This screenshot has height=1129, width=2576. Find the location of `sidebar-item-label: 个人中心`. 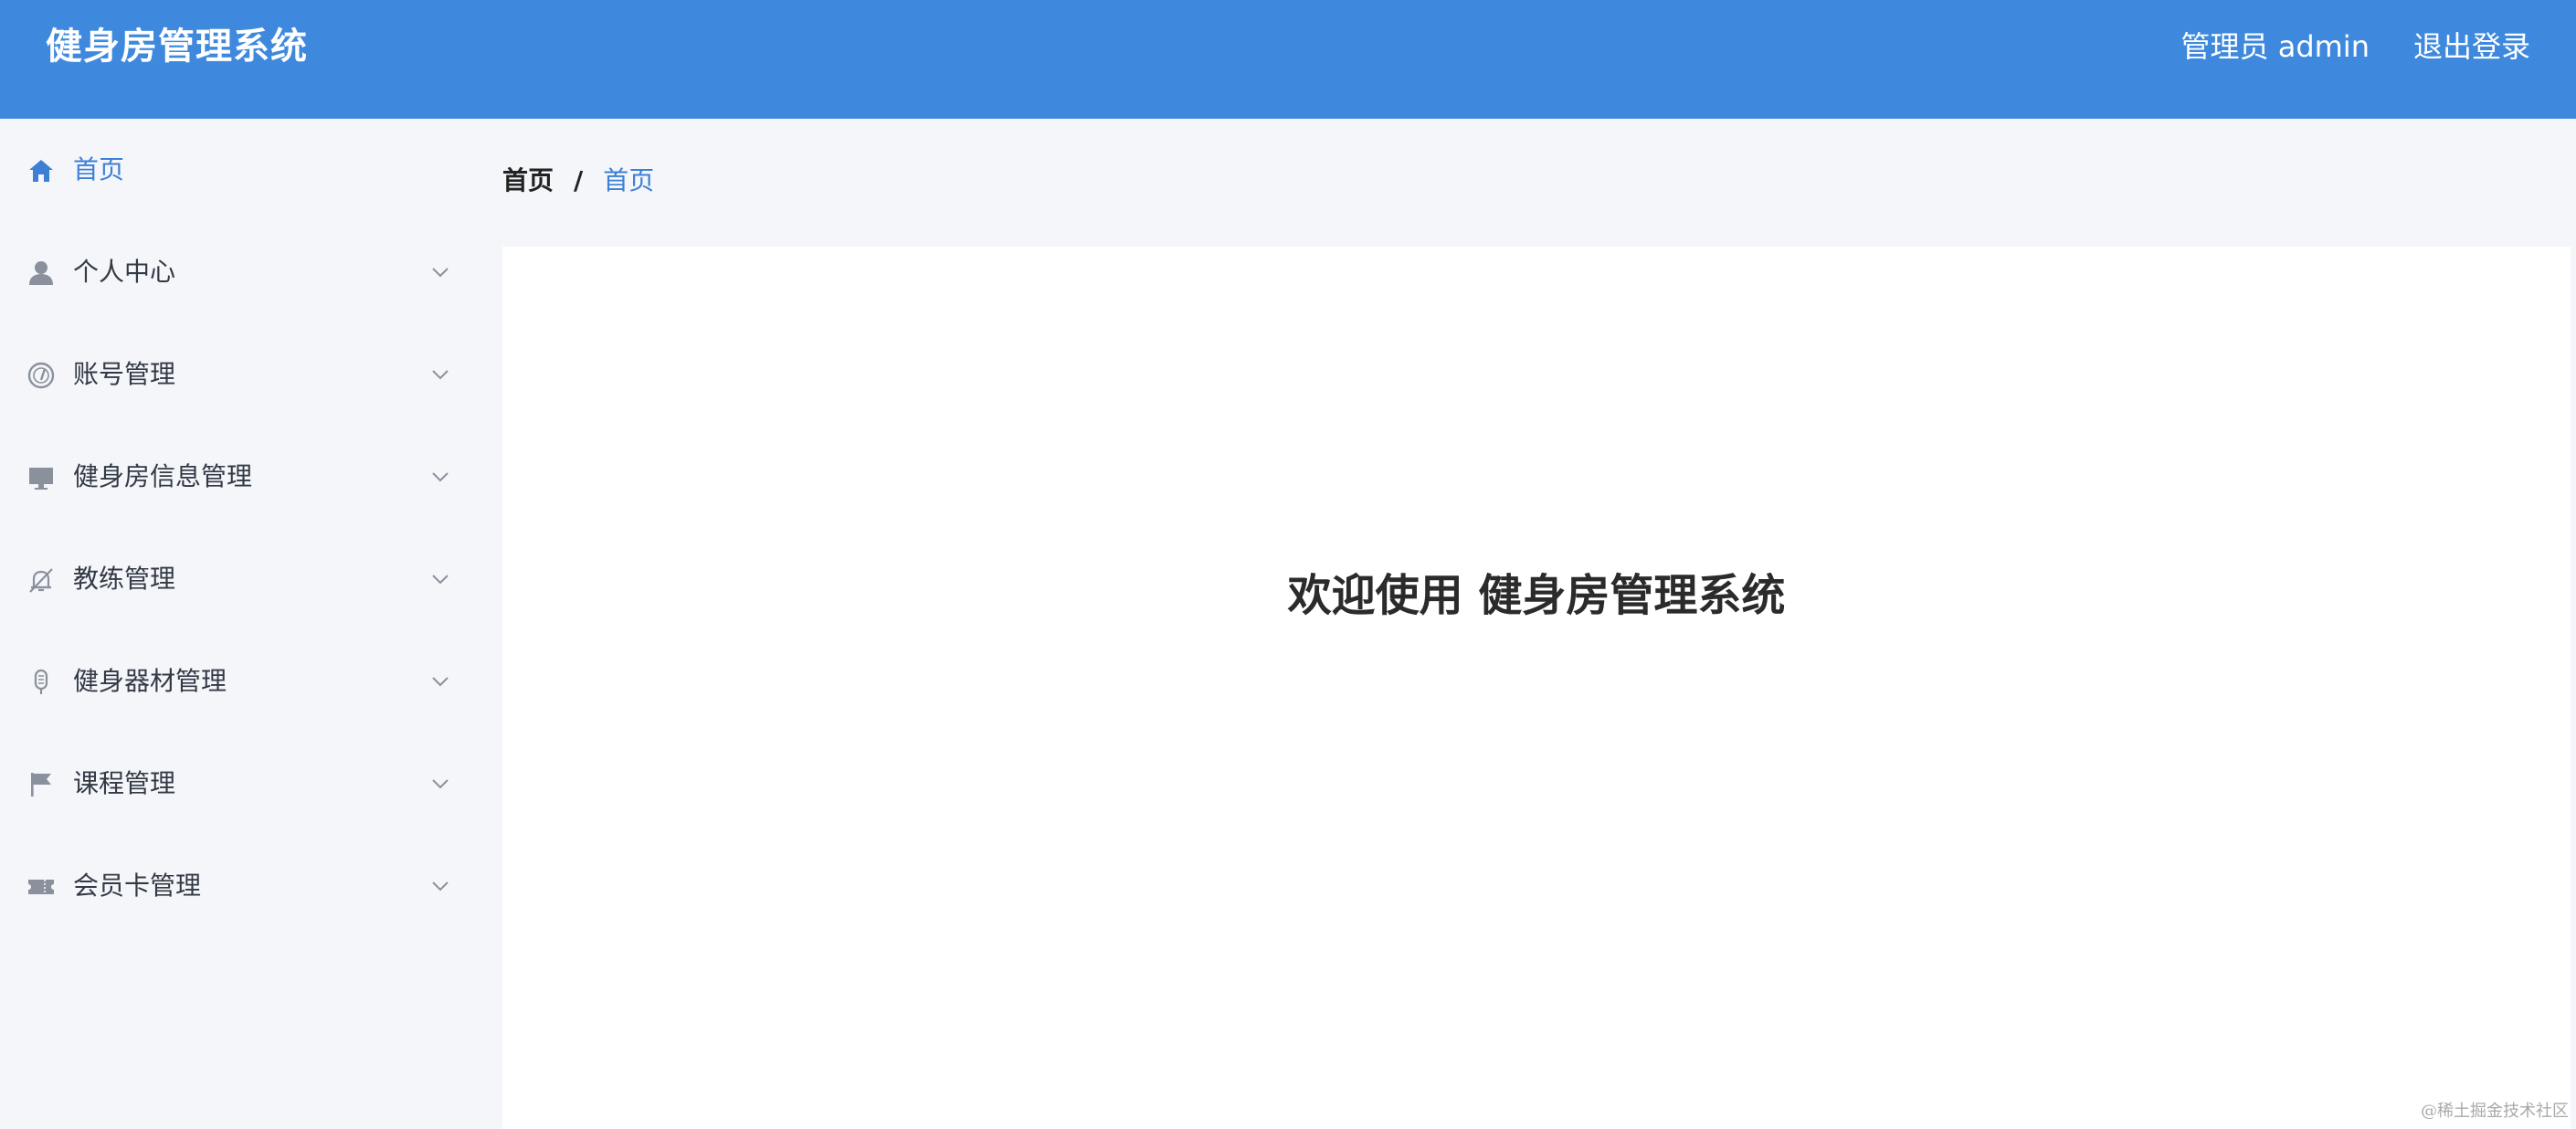

sidebar-item-label: 个人中心 is located at coordinates (124, 272).